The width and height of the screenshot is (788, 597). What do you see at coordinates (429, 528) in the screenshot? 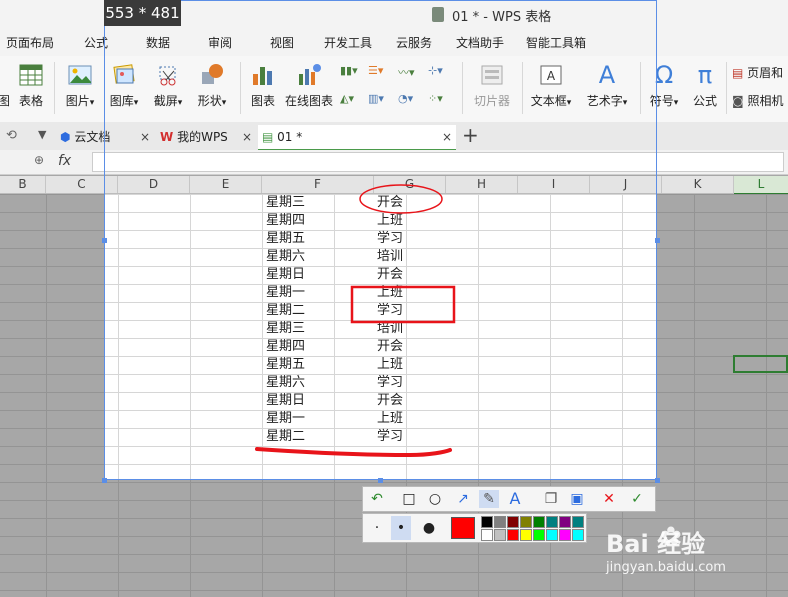
I see `brush-size-large: ●` at bounding box center [429, 528].